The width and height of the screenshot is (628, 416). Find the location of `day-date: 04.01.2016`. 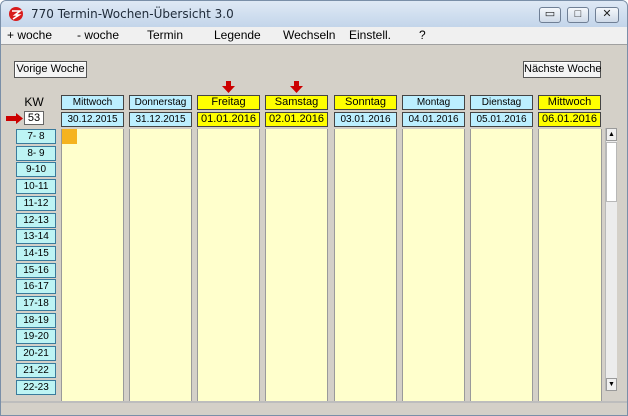

day-date: 04.01.2016 is located at coordinates (433, 119).